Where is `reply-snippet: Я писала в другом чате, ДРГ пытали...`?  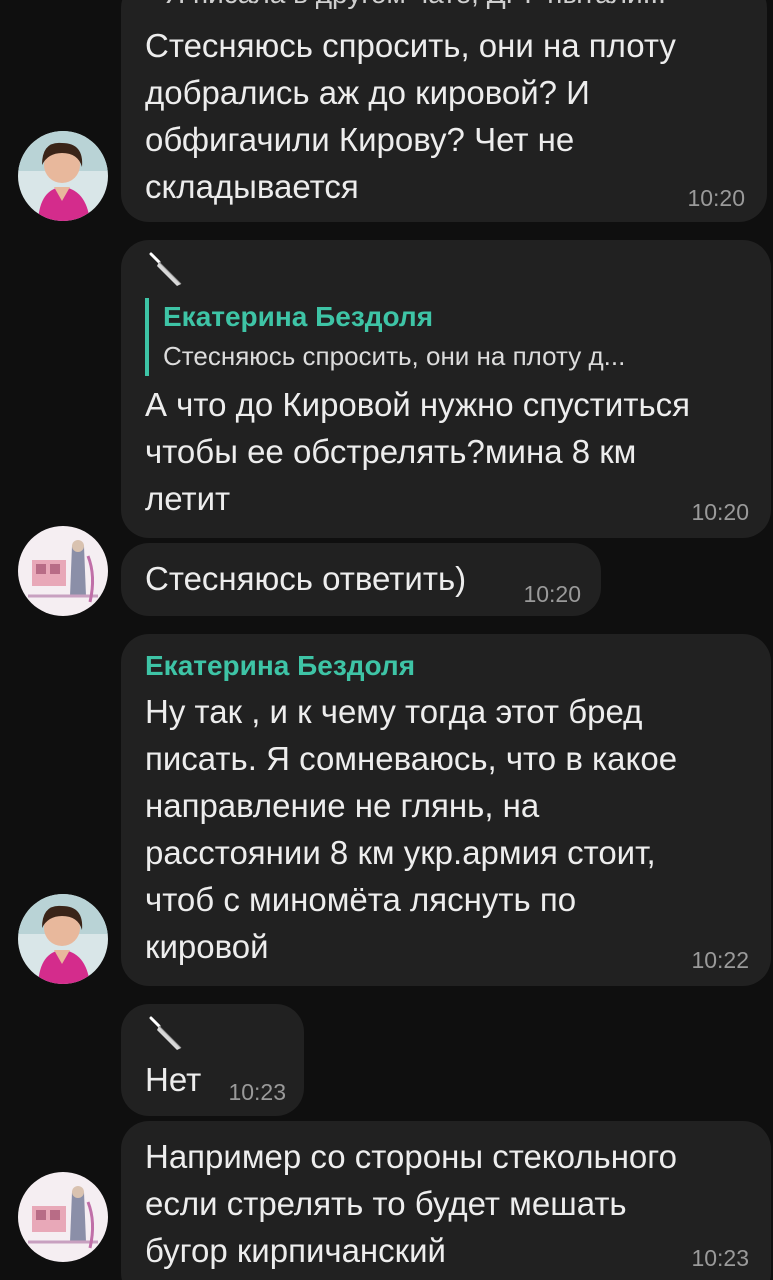
reply-snippet: Я писала в другом чате, ДРГ пытали... is located at coordinates (415, 5).